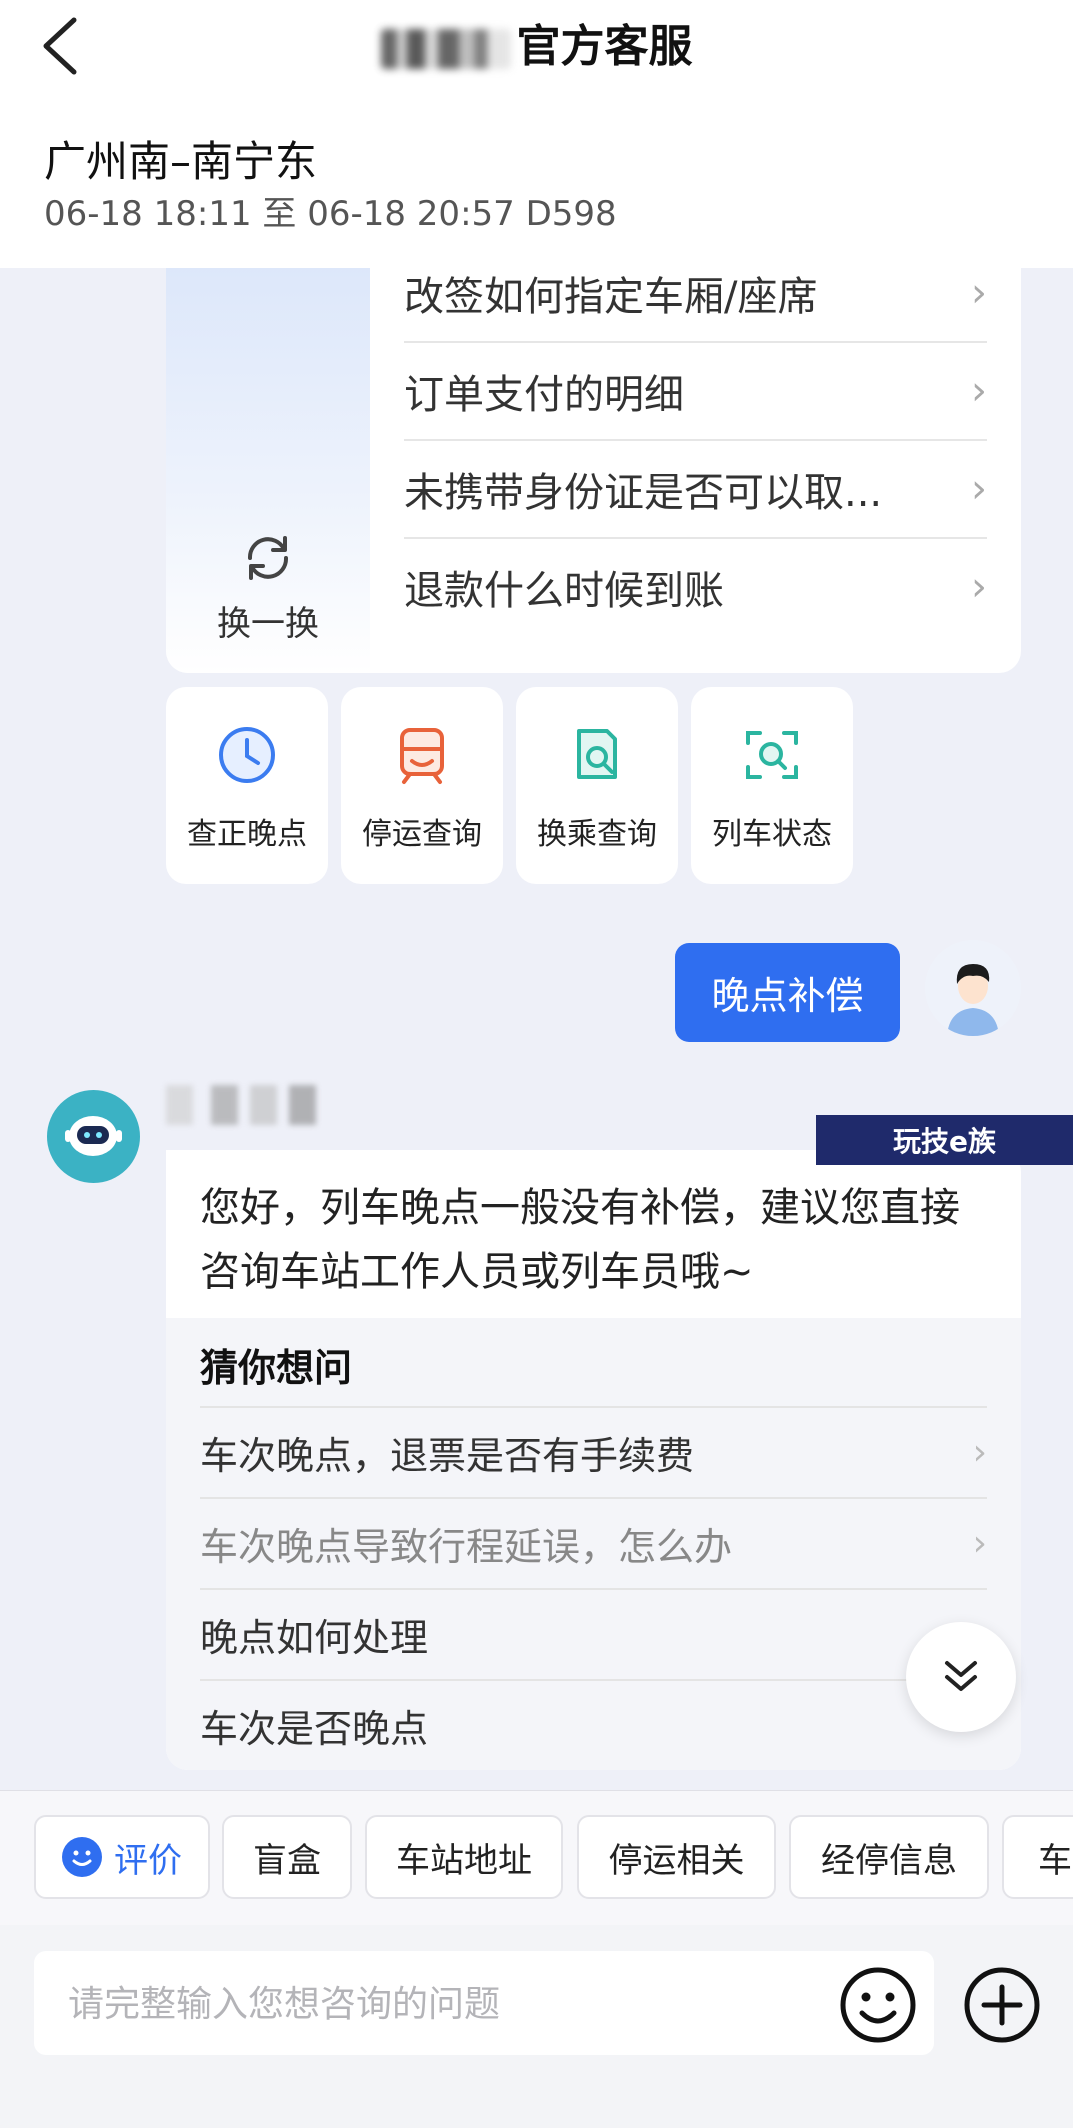 The width and height of the screenshot is (1073, 2128). Describe the element at coordinates (695, 587) in the screenshot. I see `question-item: 退款什么时候到账 ›` at that location.